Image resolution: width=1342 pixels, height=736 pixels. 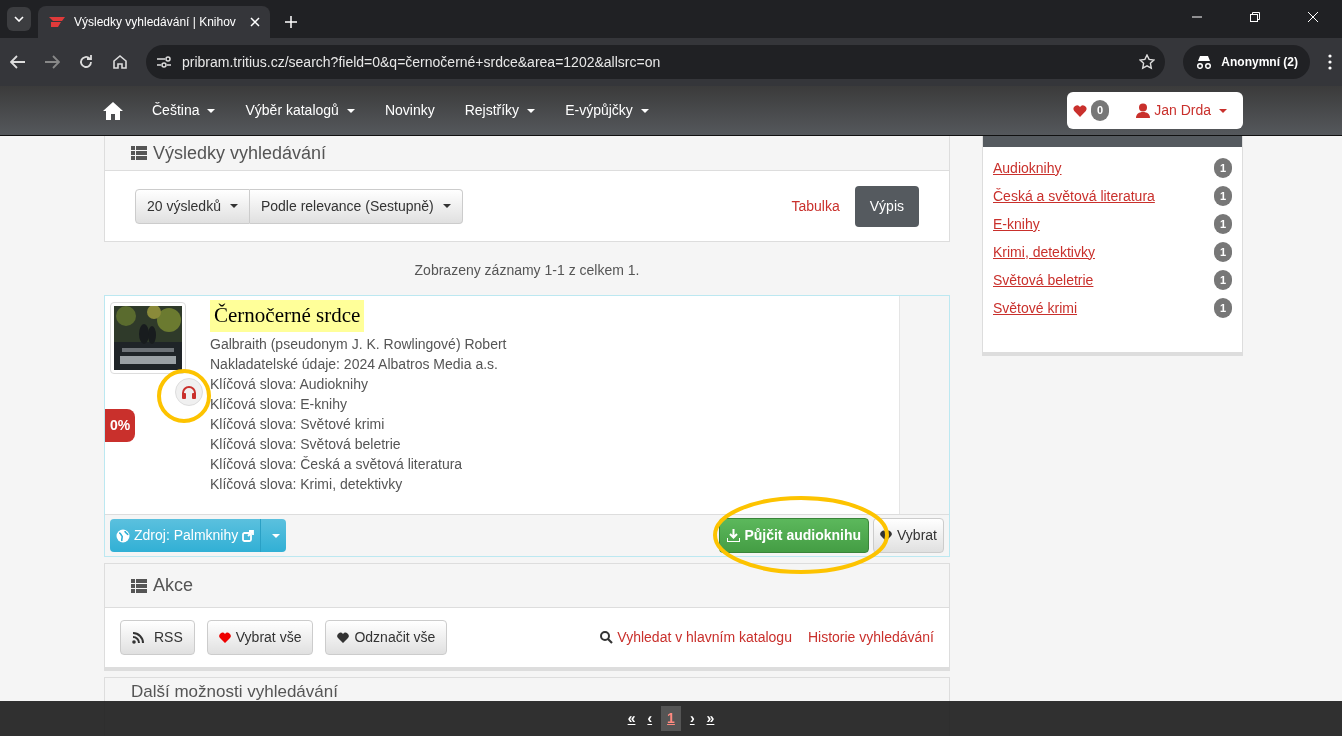 I want to click on facet-link: Audioknihy, so click(x=1027, y=168).